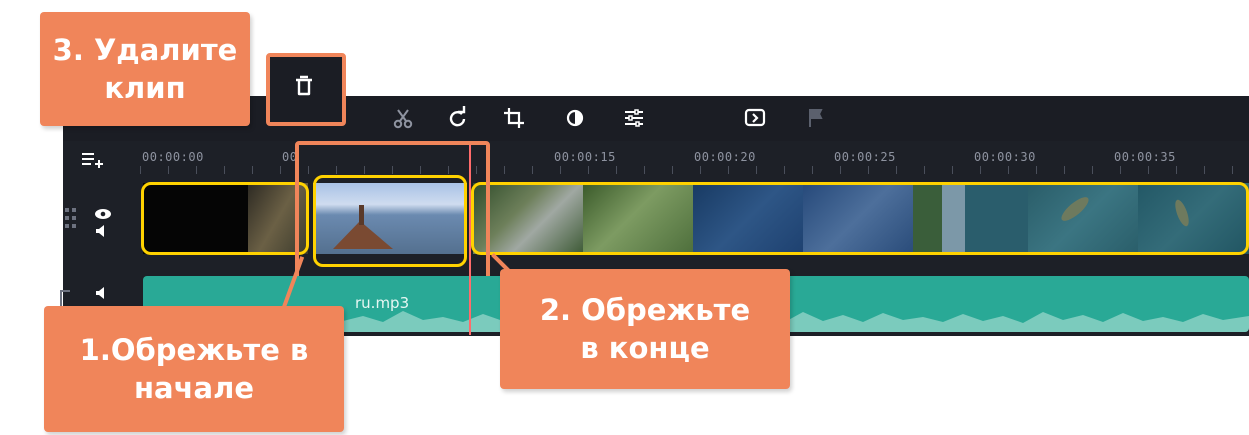  I want to click on timecode-2: 00:00:15, so click(585, 157).